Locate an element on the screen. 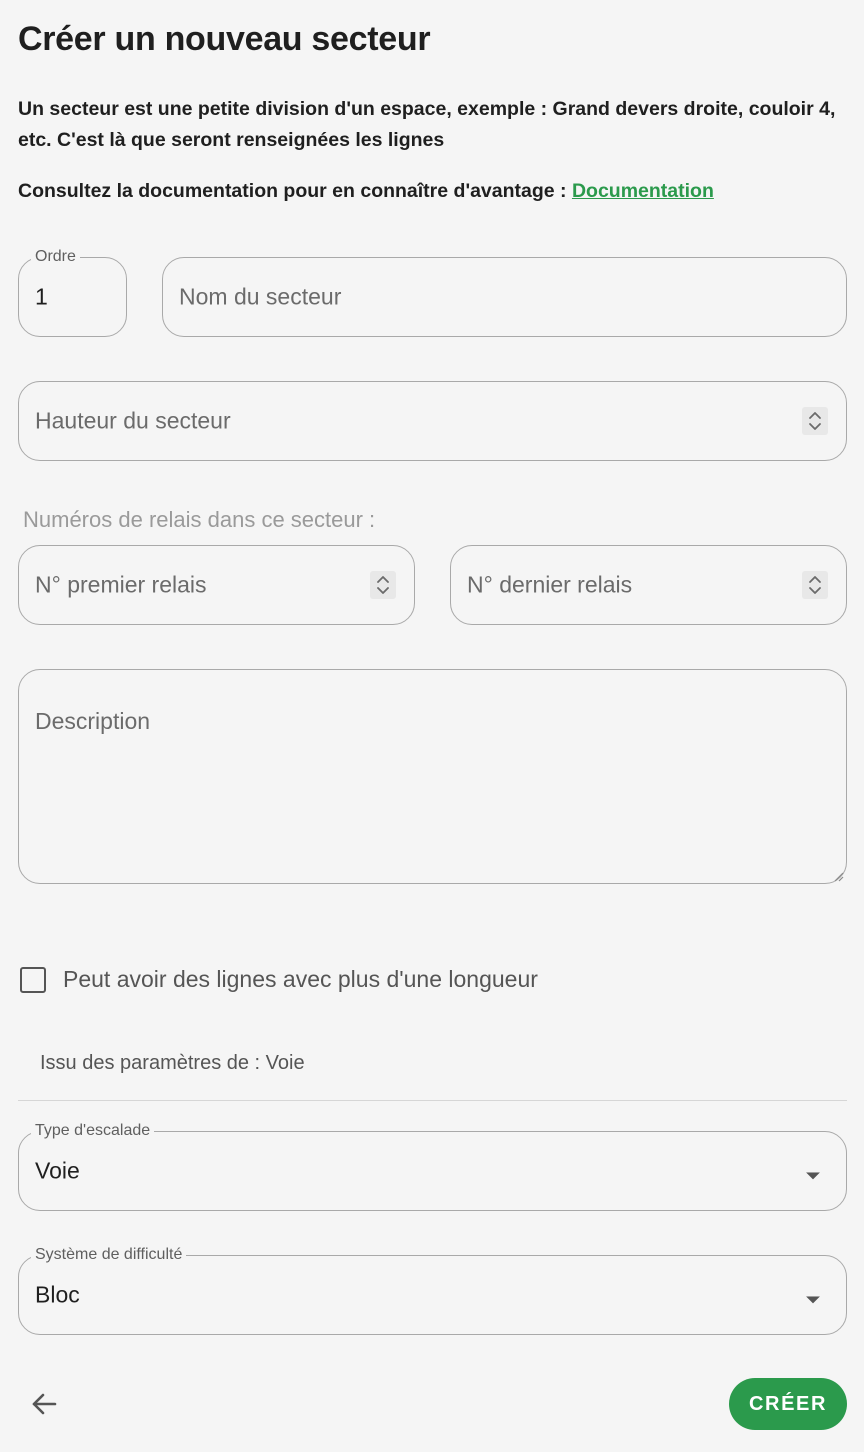  first-relay-placeholder: N° premier relais is located at coordinates (121, 584).